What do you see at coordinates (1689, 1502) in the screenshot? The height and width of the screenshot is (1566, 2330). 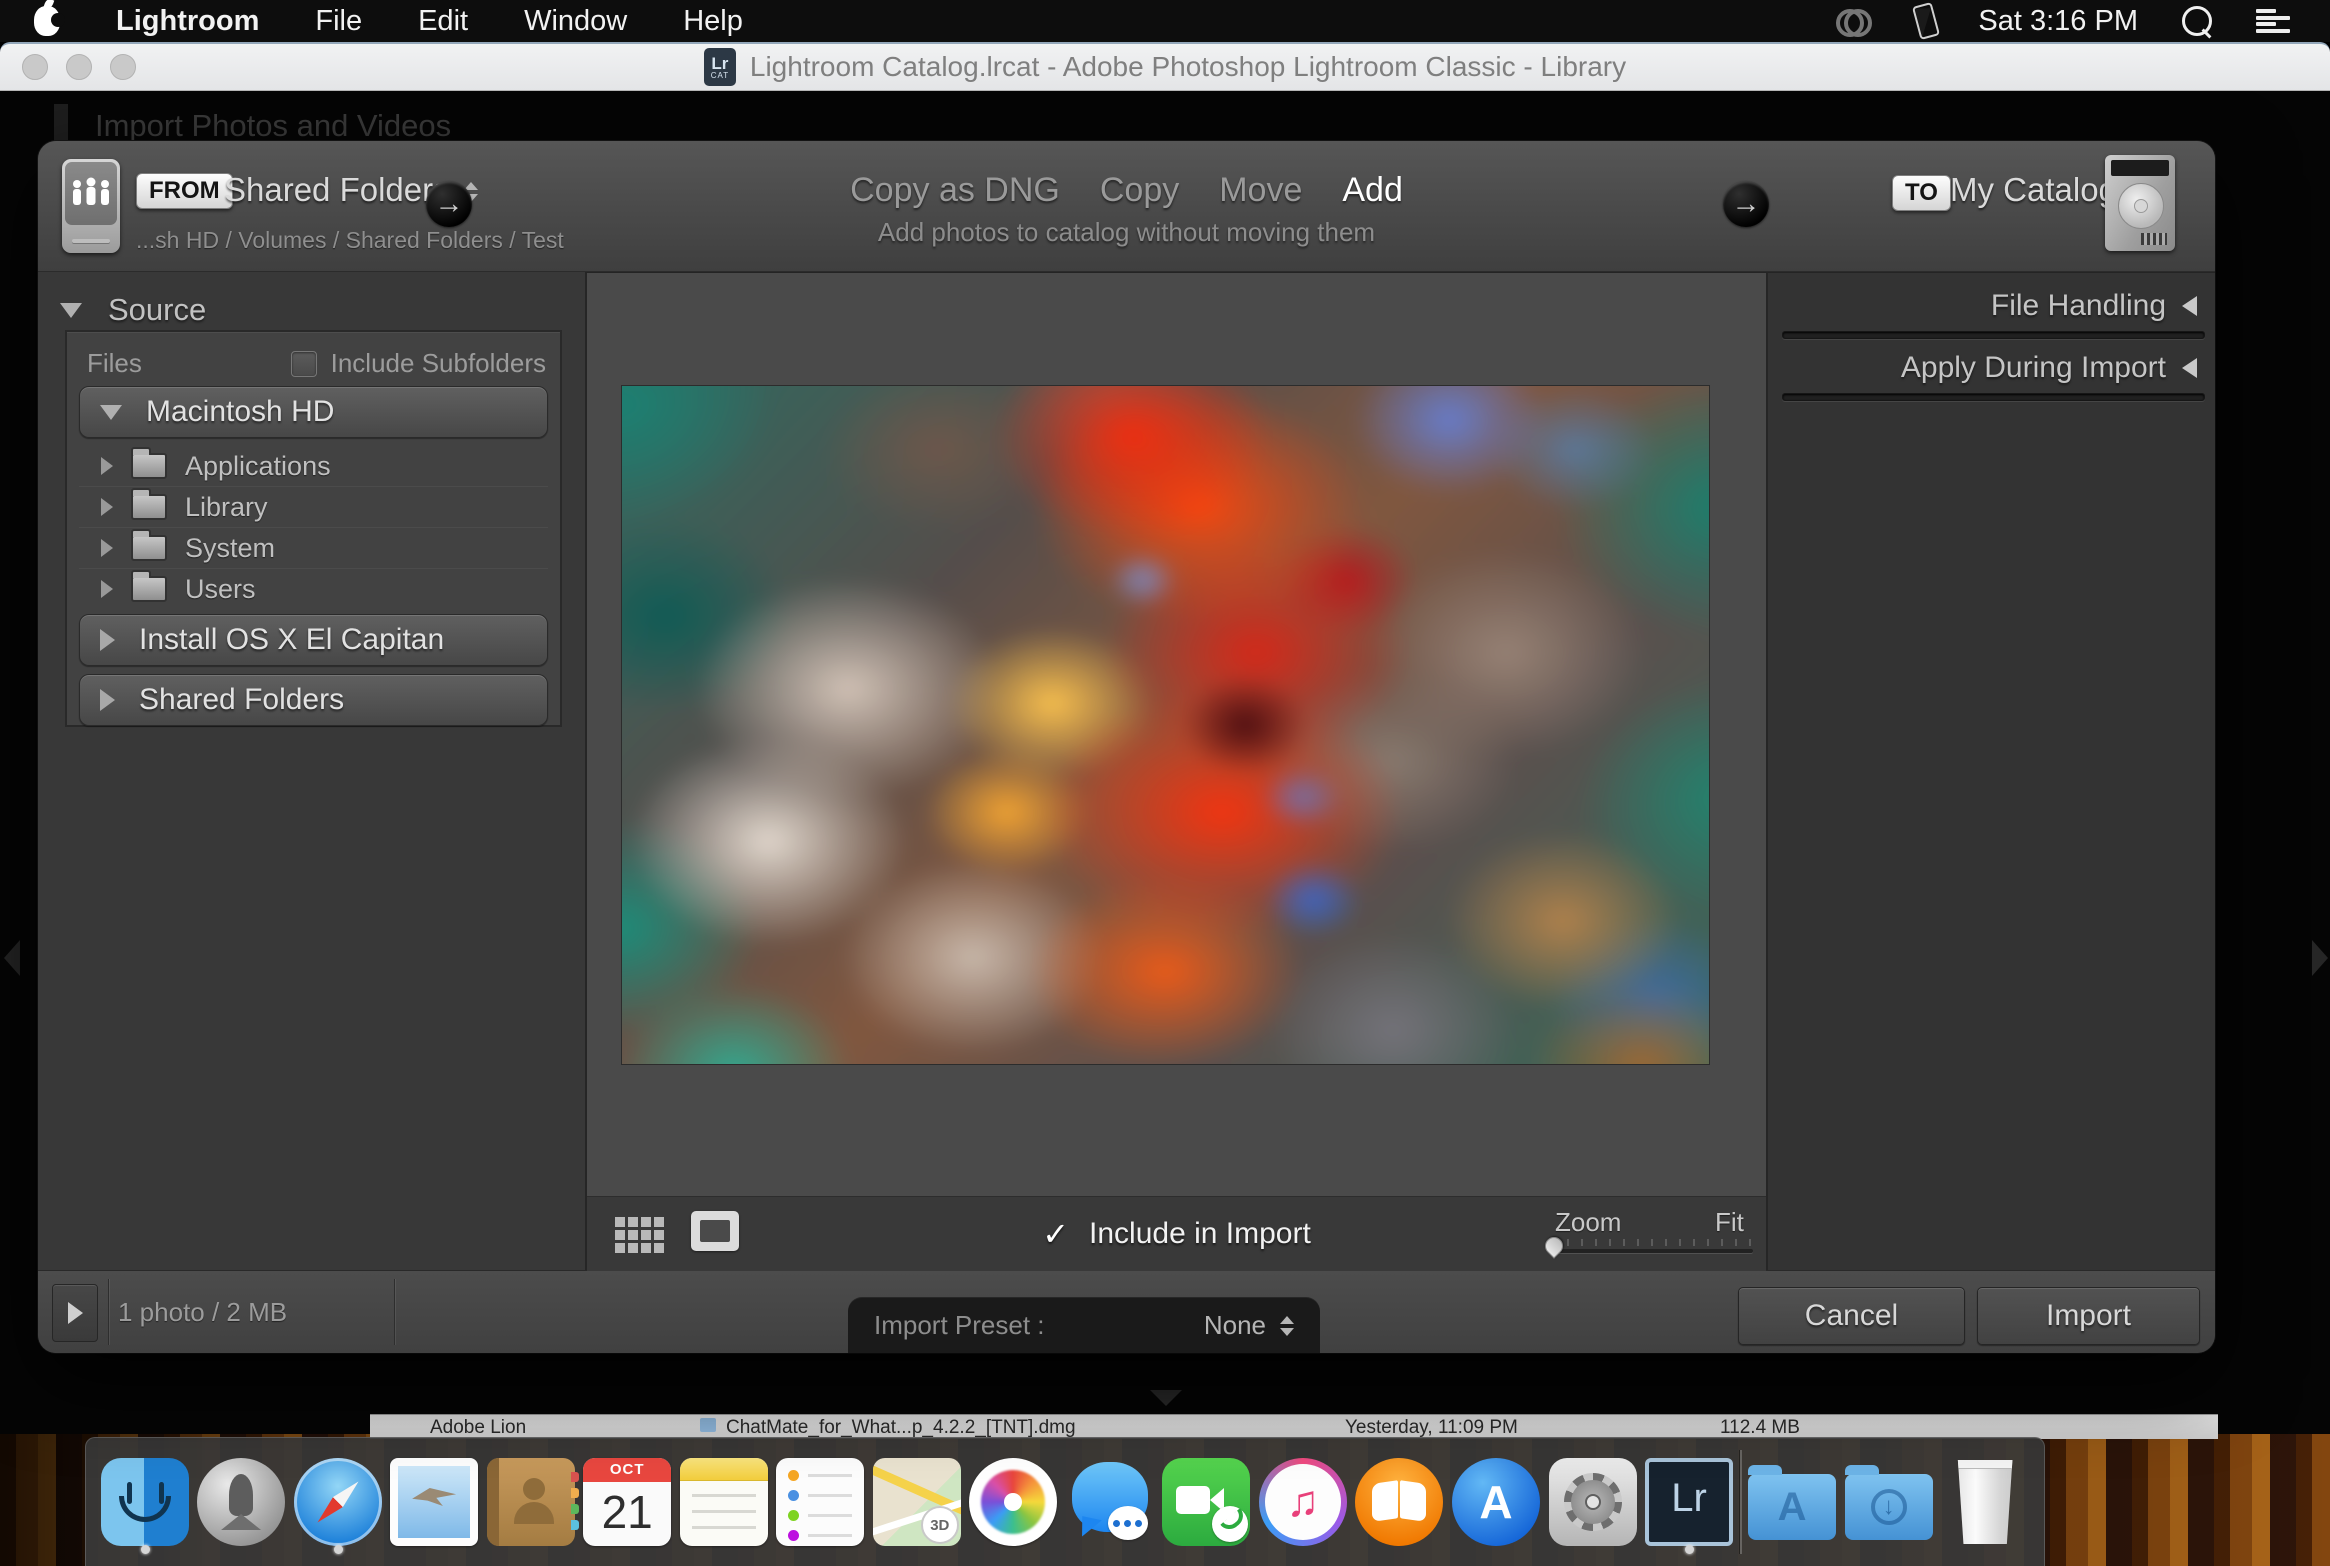 I see `dock-lightroom-icon: Lr` at bounding box center [1689, 1502].